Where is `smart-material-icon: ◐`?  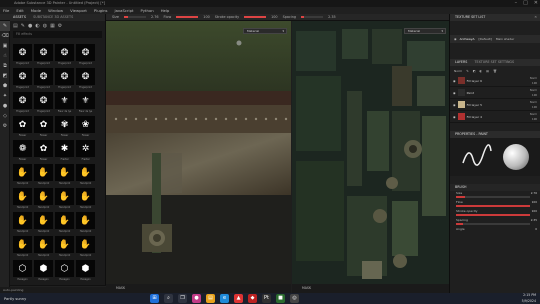 smart-material-icon: ◐ is located at coordinates (37, 26).